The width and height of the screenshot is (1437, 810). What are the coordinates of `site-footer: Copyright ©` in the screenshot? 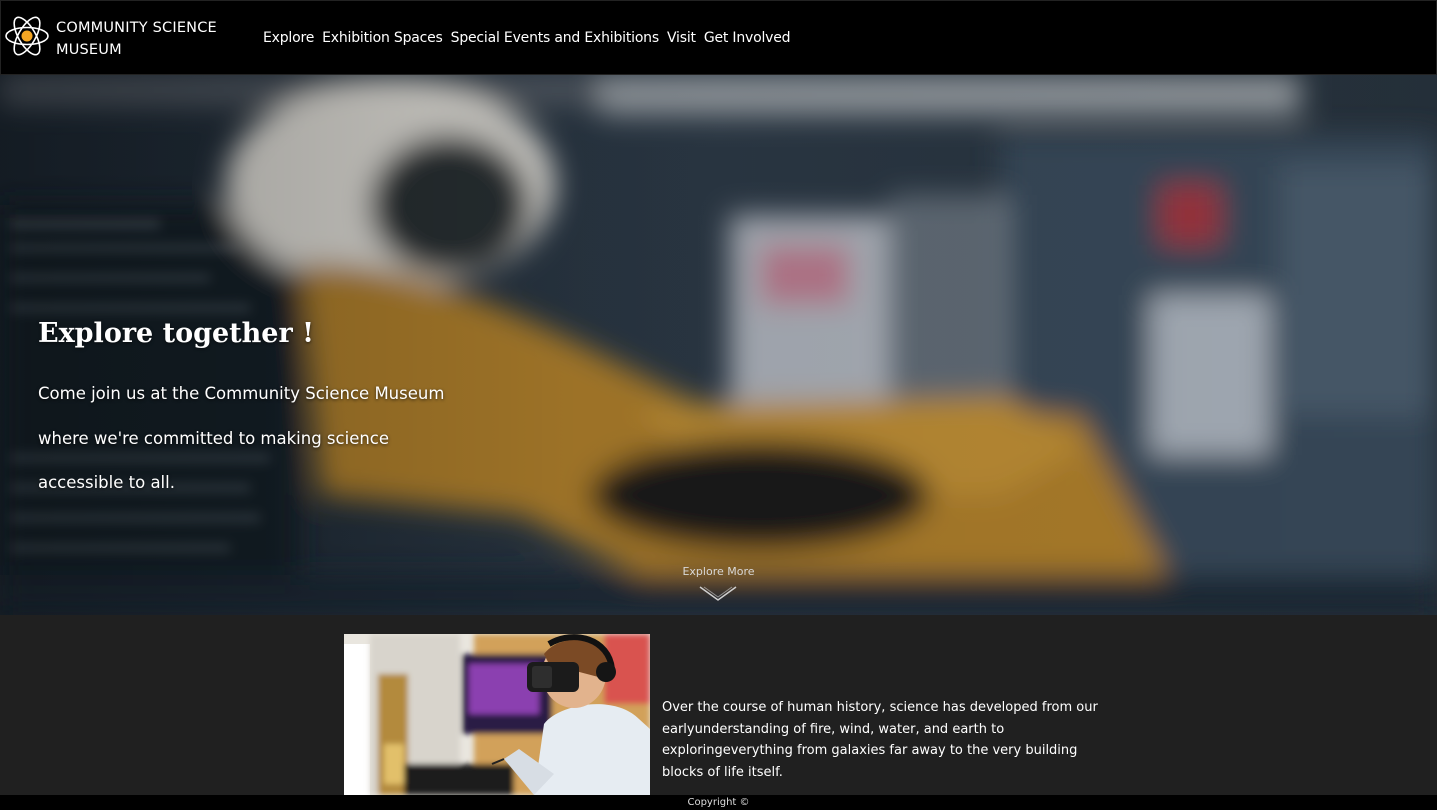 It's located at (718, 802).